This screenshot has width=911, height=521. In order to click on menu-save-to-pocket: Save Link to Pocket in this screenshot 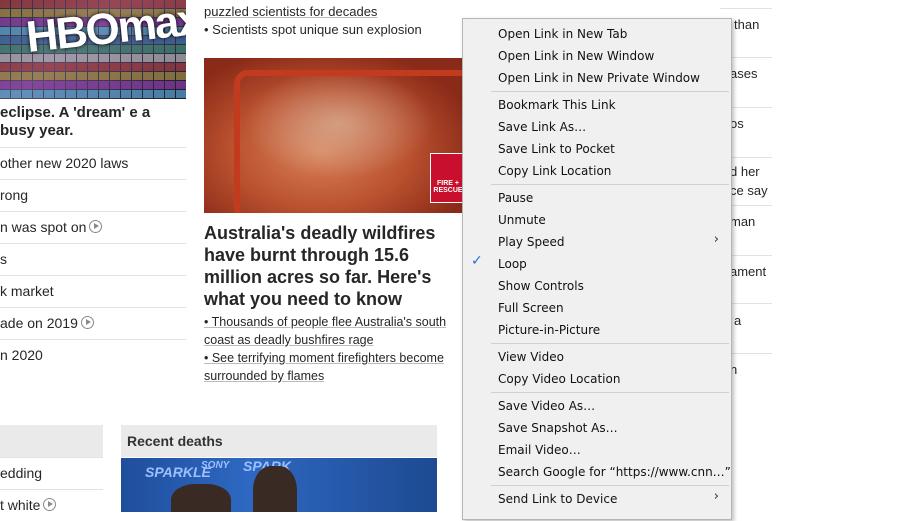, I will do `click(556, 149)`.